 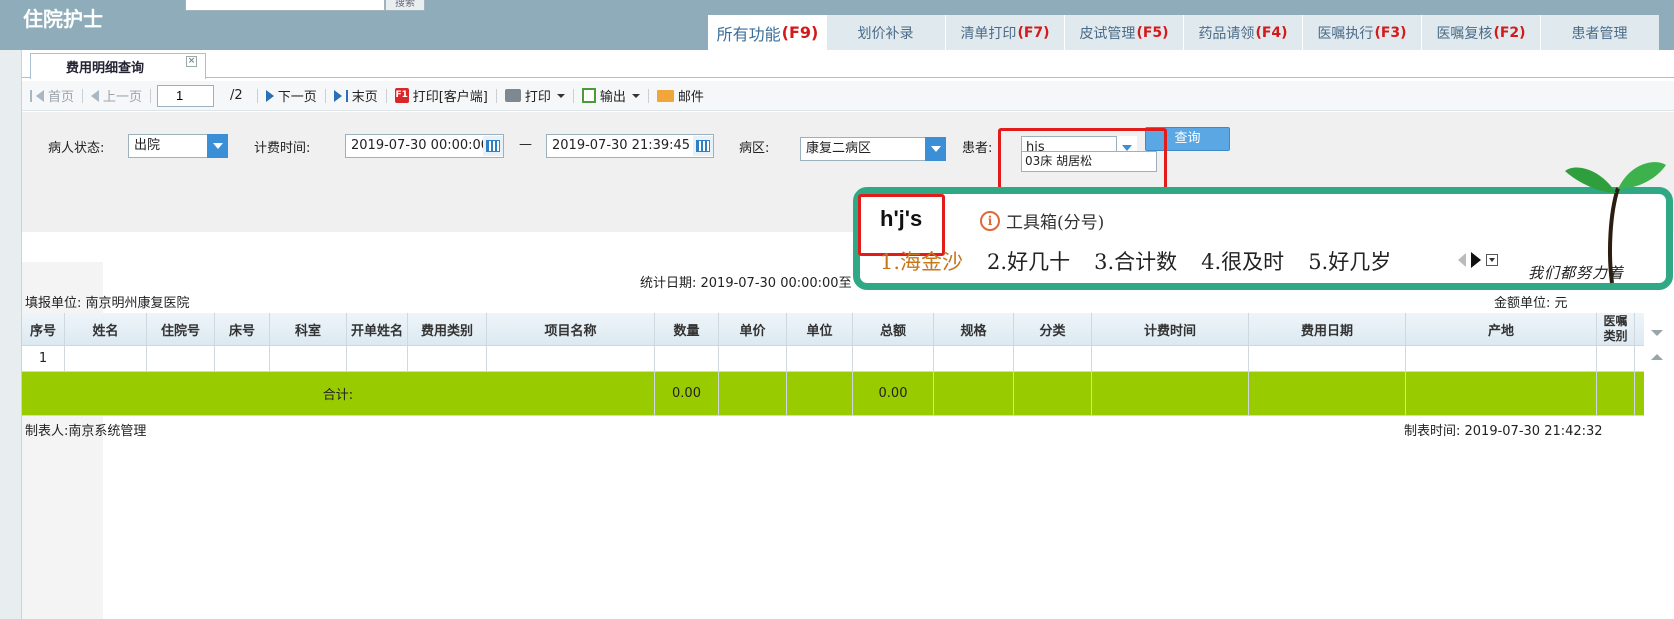 What do you see at coordinates (86, 431) in the screenshot?
I see `report-maker: 制表人:南京系统管理` at bounding box center [86, 431].